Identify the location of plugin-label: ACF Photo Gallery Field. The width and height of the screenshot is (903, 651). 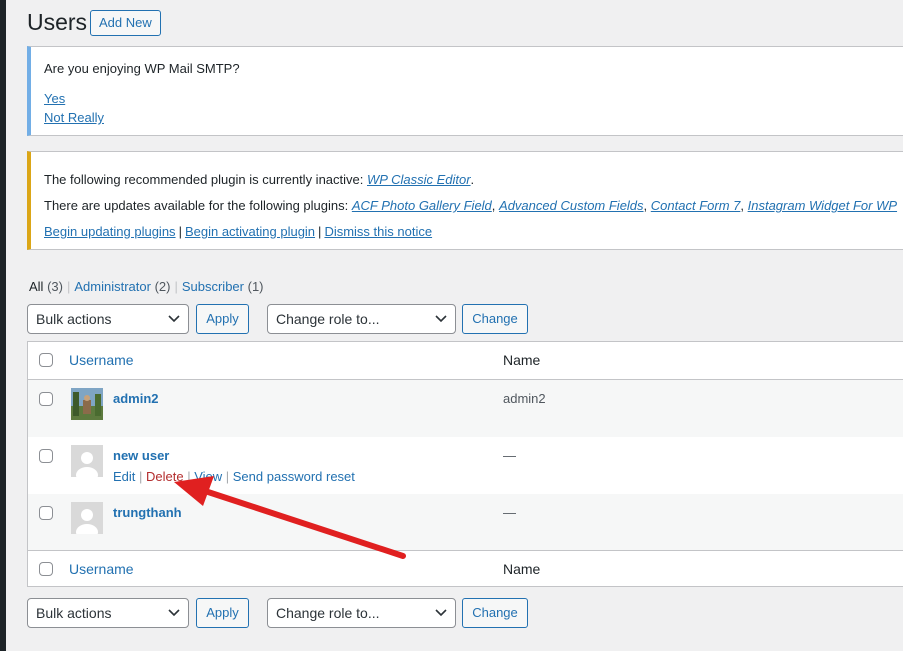
(421, 205).